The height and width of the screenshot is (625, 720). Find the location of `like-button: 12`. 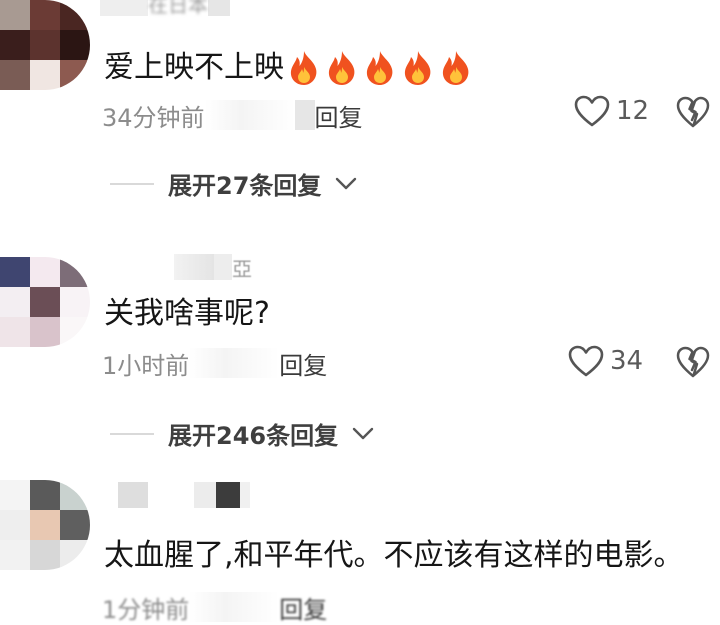

like-button: 12 is located at coordinates (611, 111).